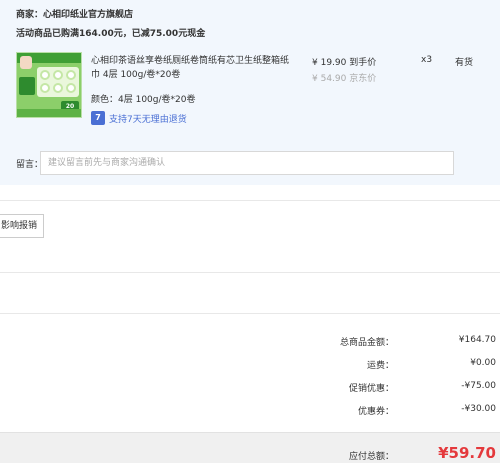  Describe the element at coordinates (371, 457) in the screenshot. I see `payable-label: 应付总额：` at that location.